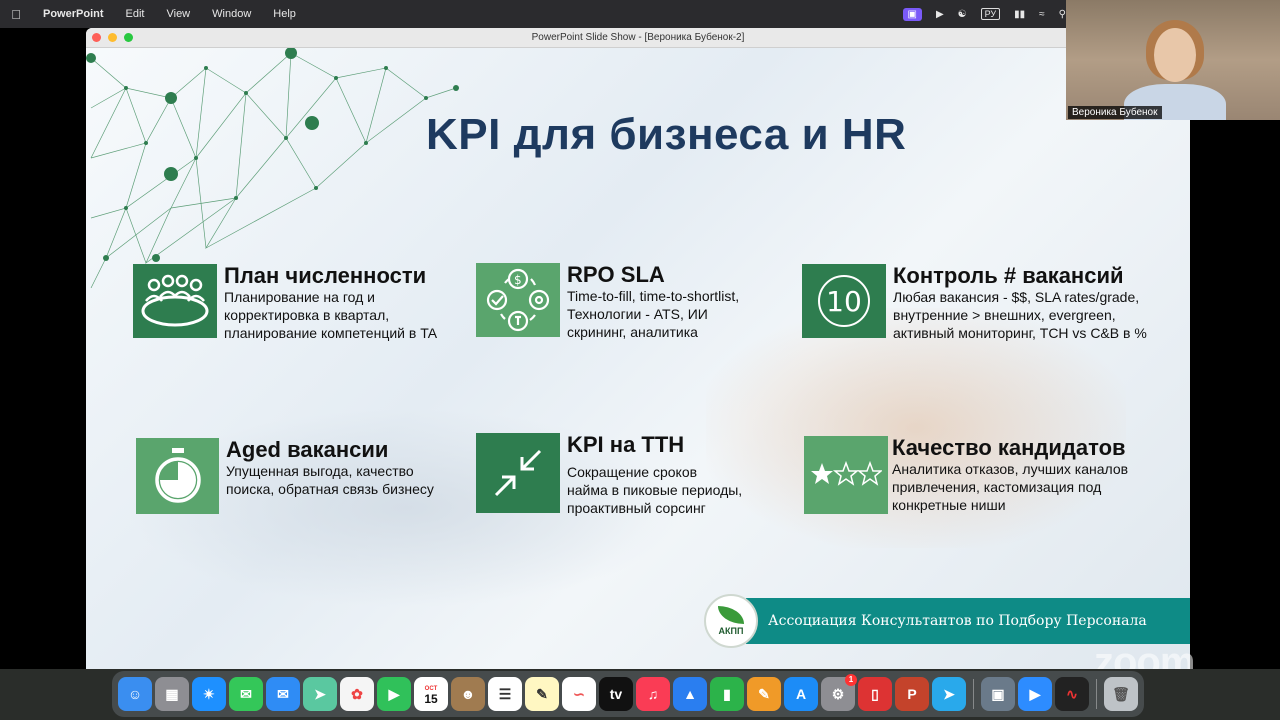 This screenshot has height=720, width=1280. I want to click on phone-mirroring-icon: ▯, so click(875, 694).